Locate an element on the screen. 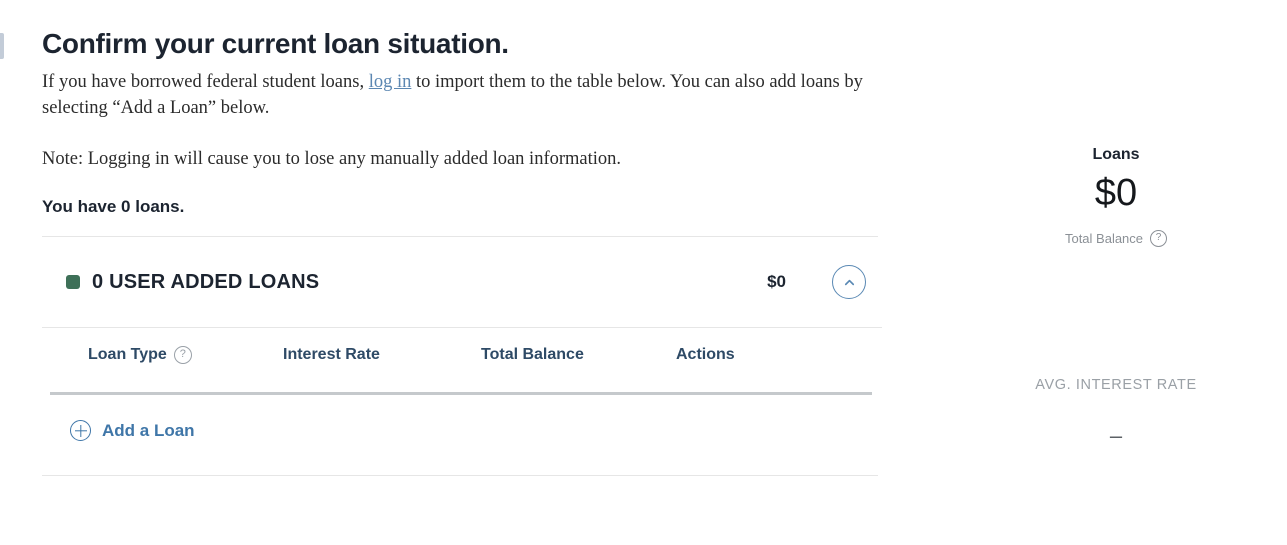 The width and height of the screenshot is (1287, 545). column-header-loan-type-label: Loan Type is located at coordinates (127, 355).